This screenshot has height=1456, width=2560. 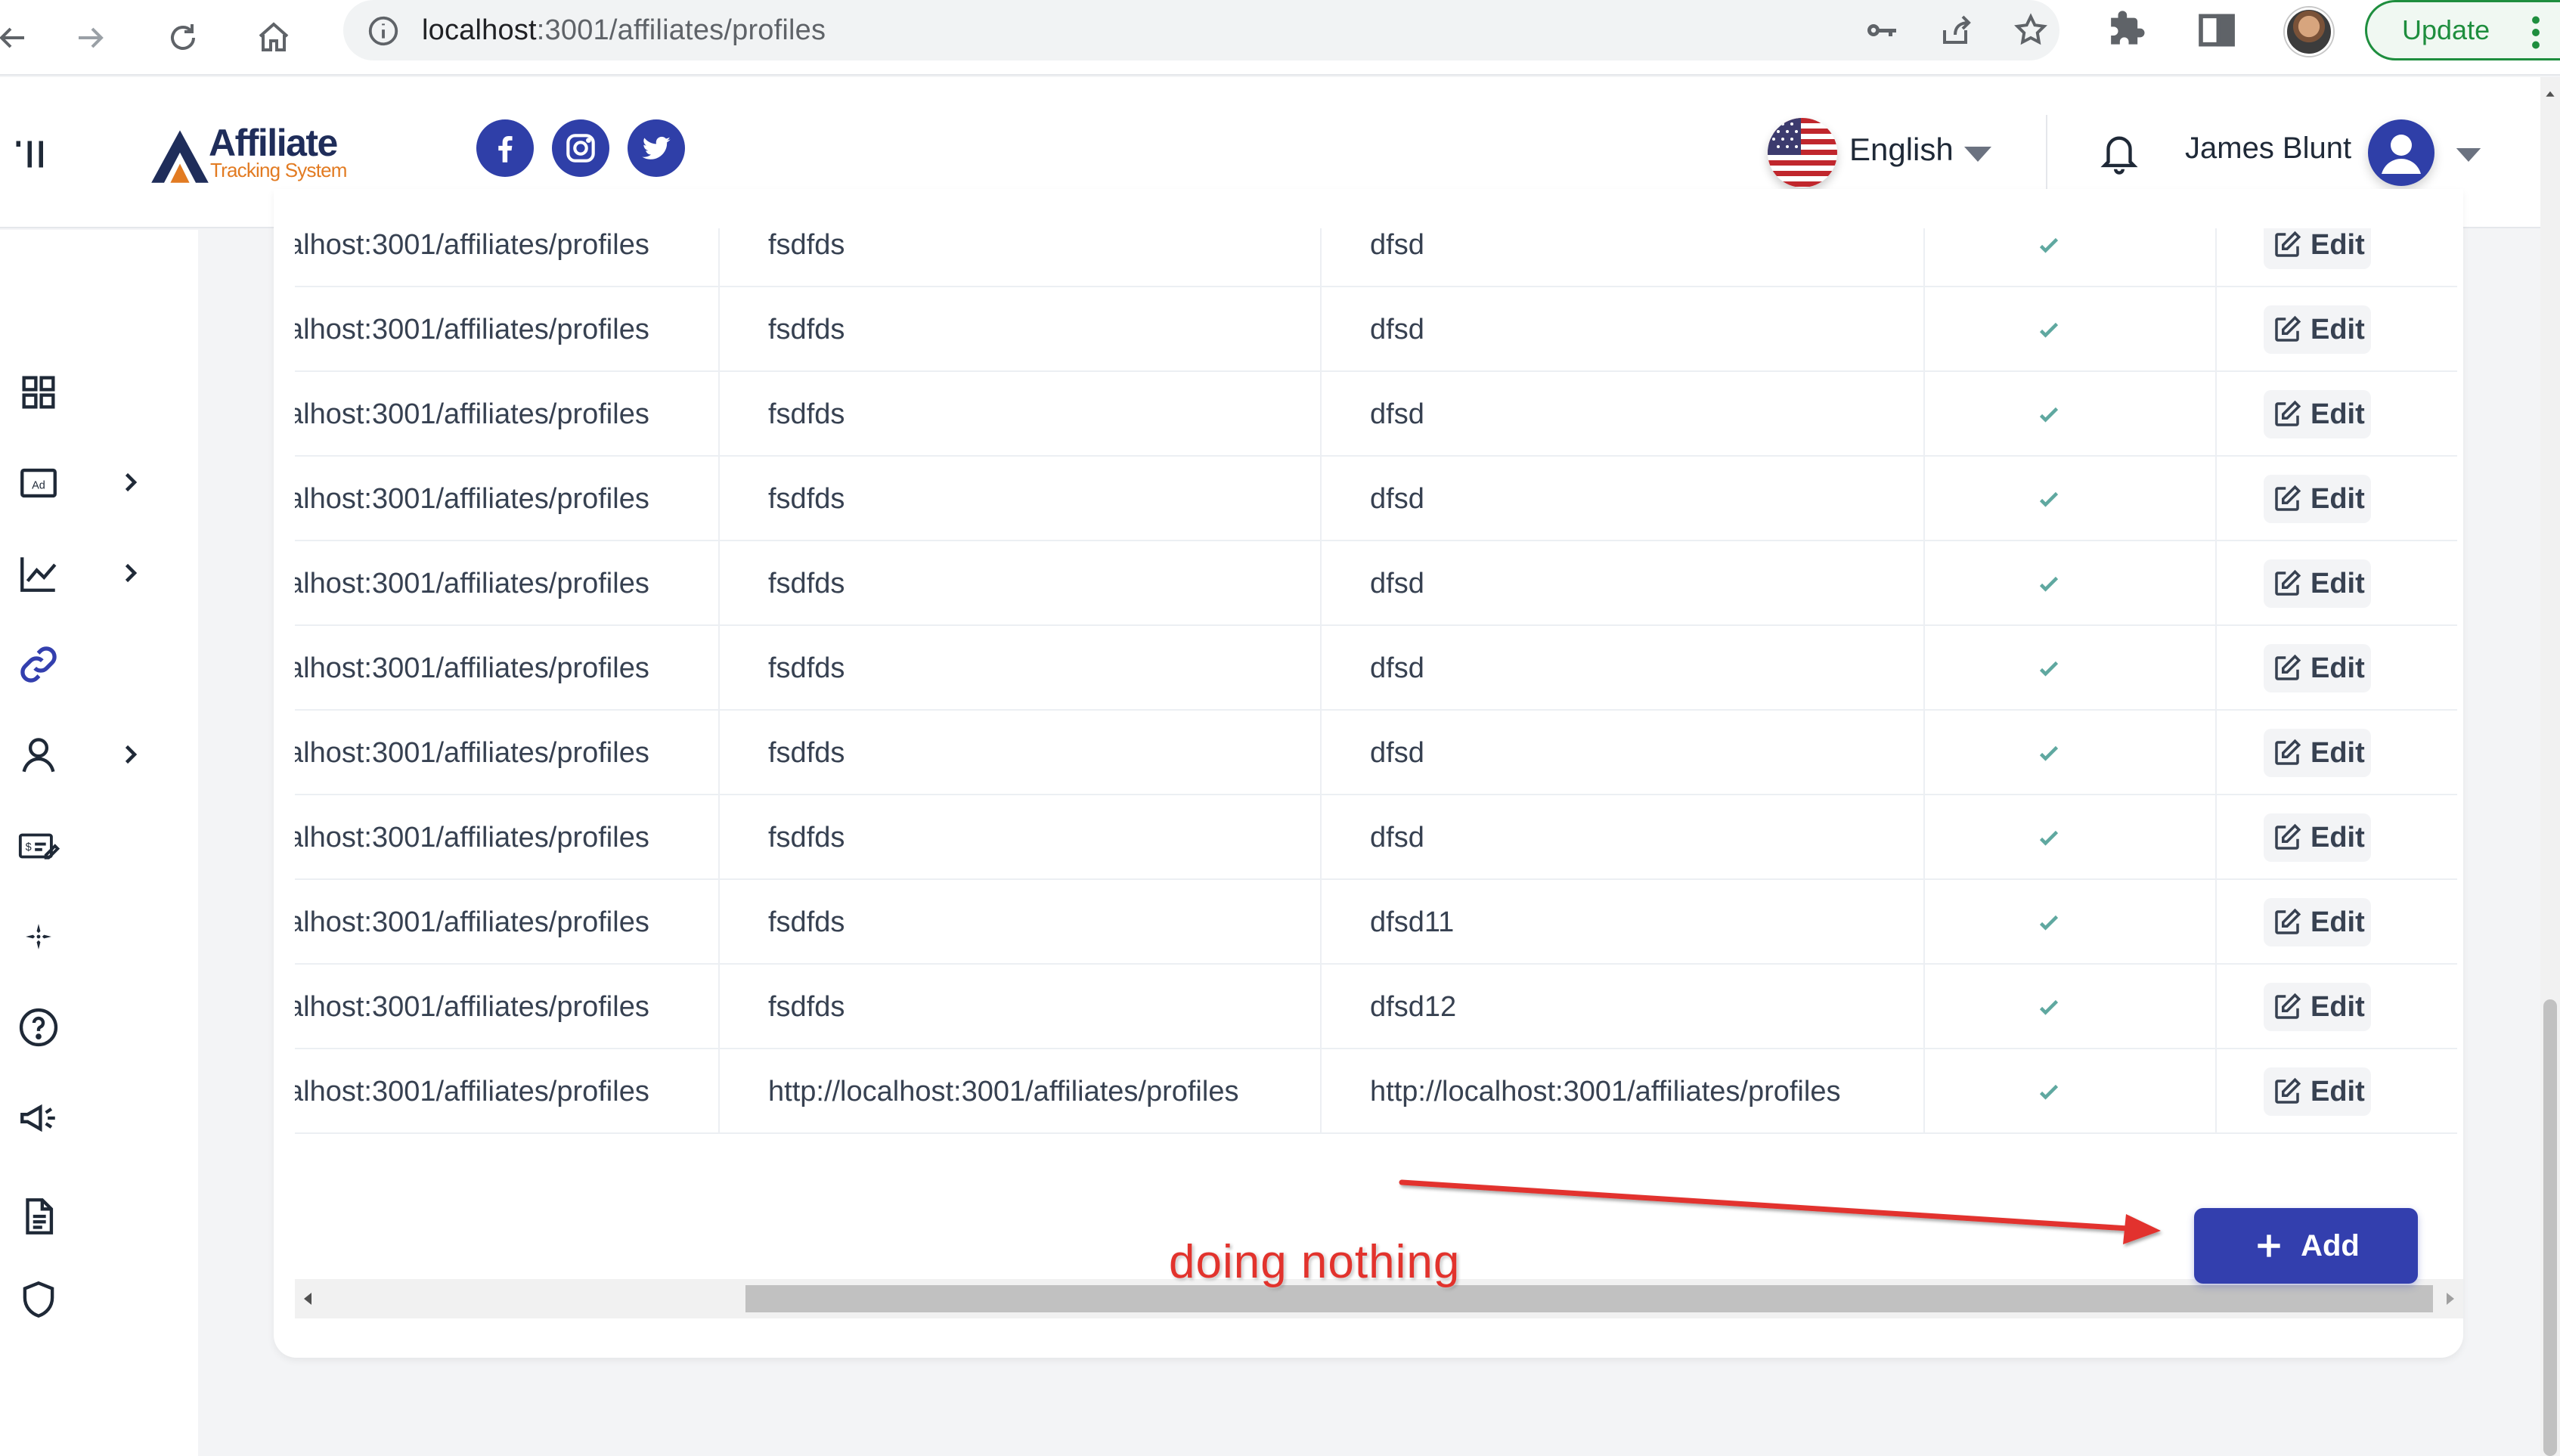 I want to click on browser-profile-avatar, so click(x=2309, y=32).